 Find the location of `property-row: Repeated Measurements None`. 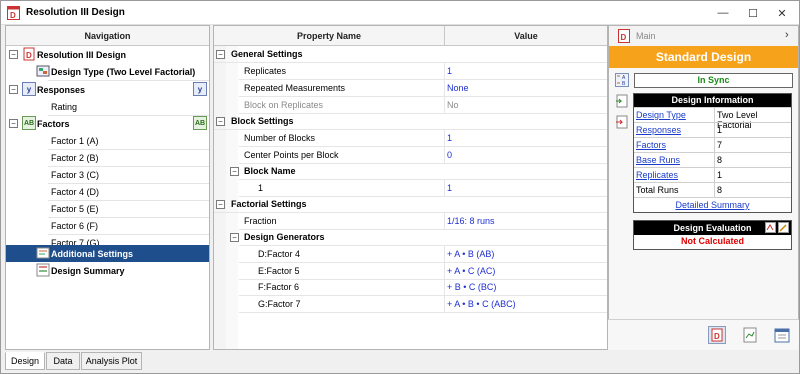

property-row: Repeated Measurements None is located at coordinates (410, 88).